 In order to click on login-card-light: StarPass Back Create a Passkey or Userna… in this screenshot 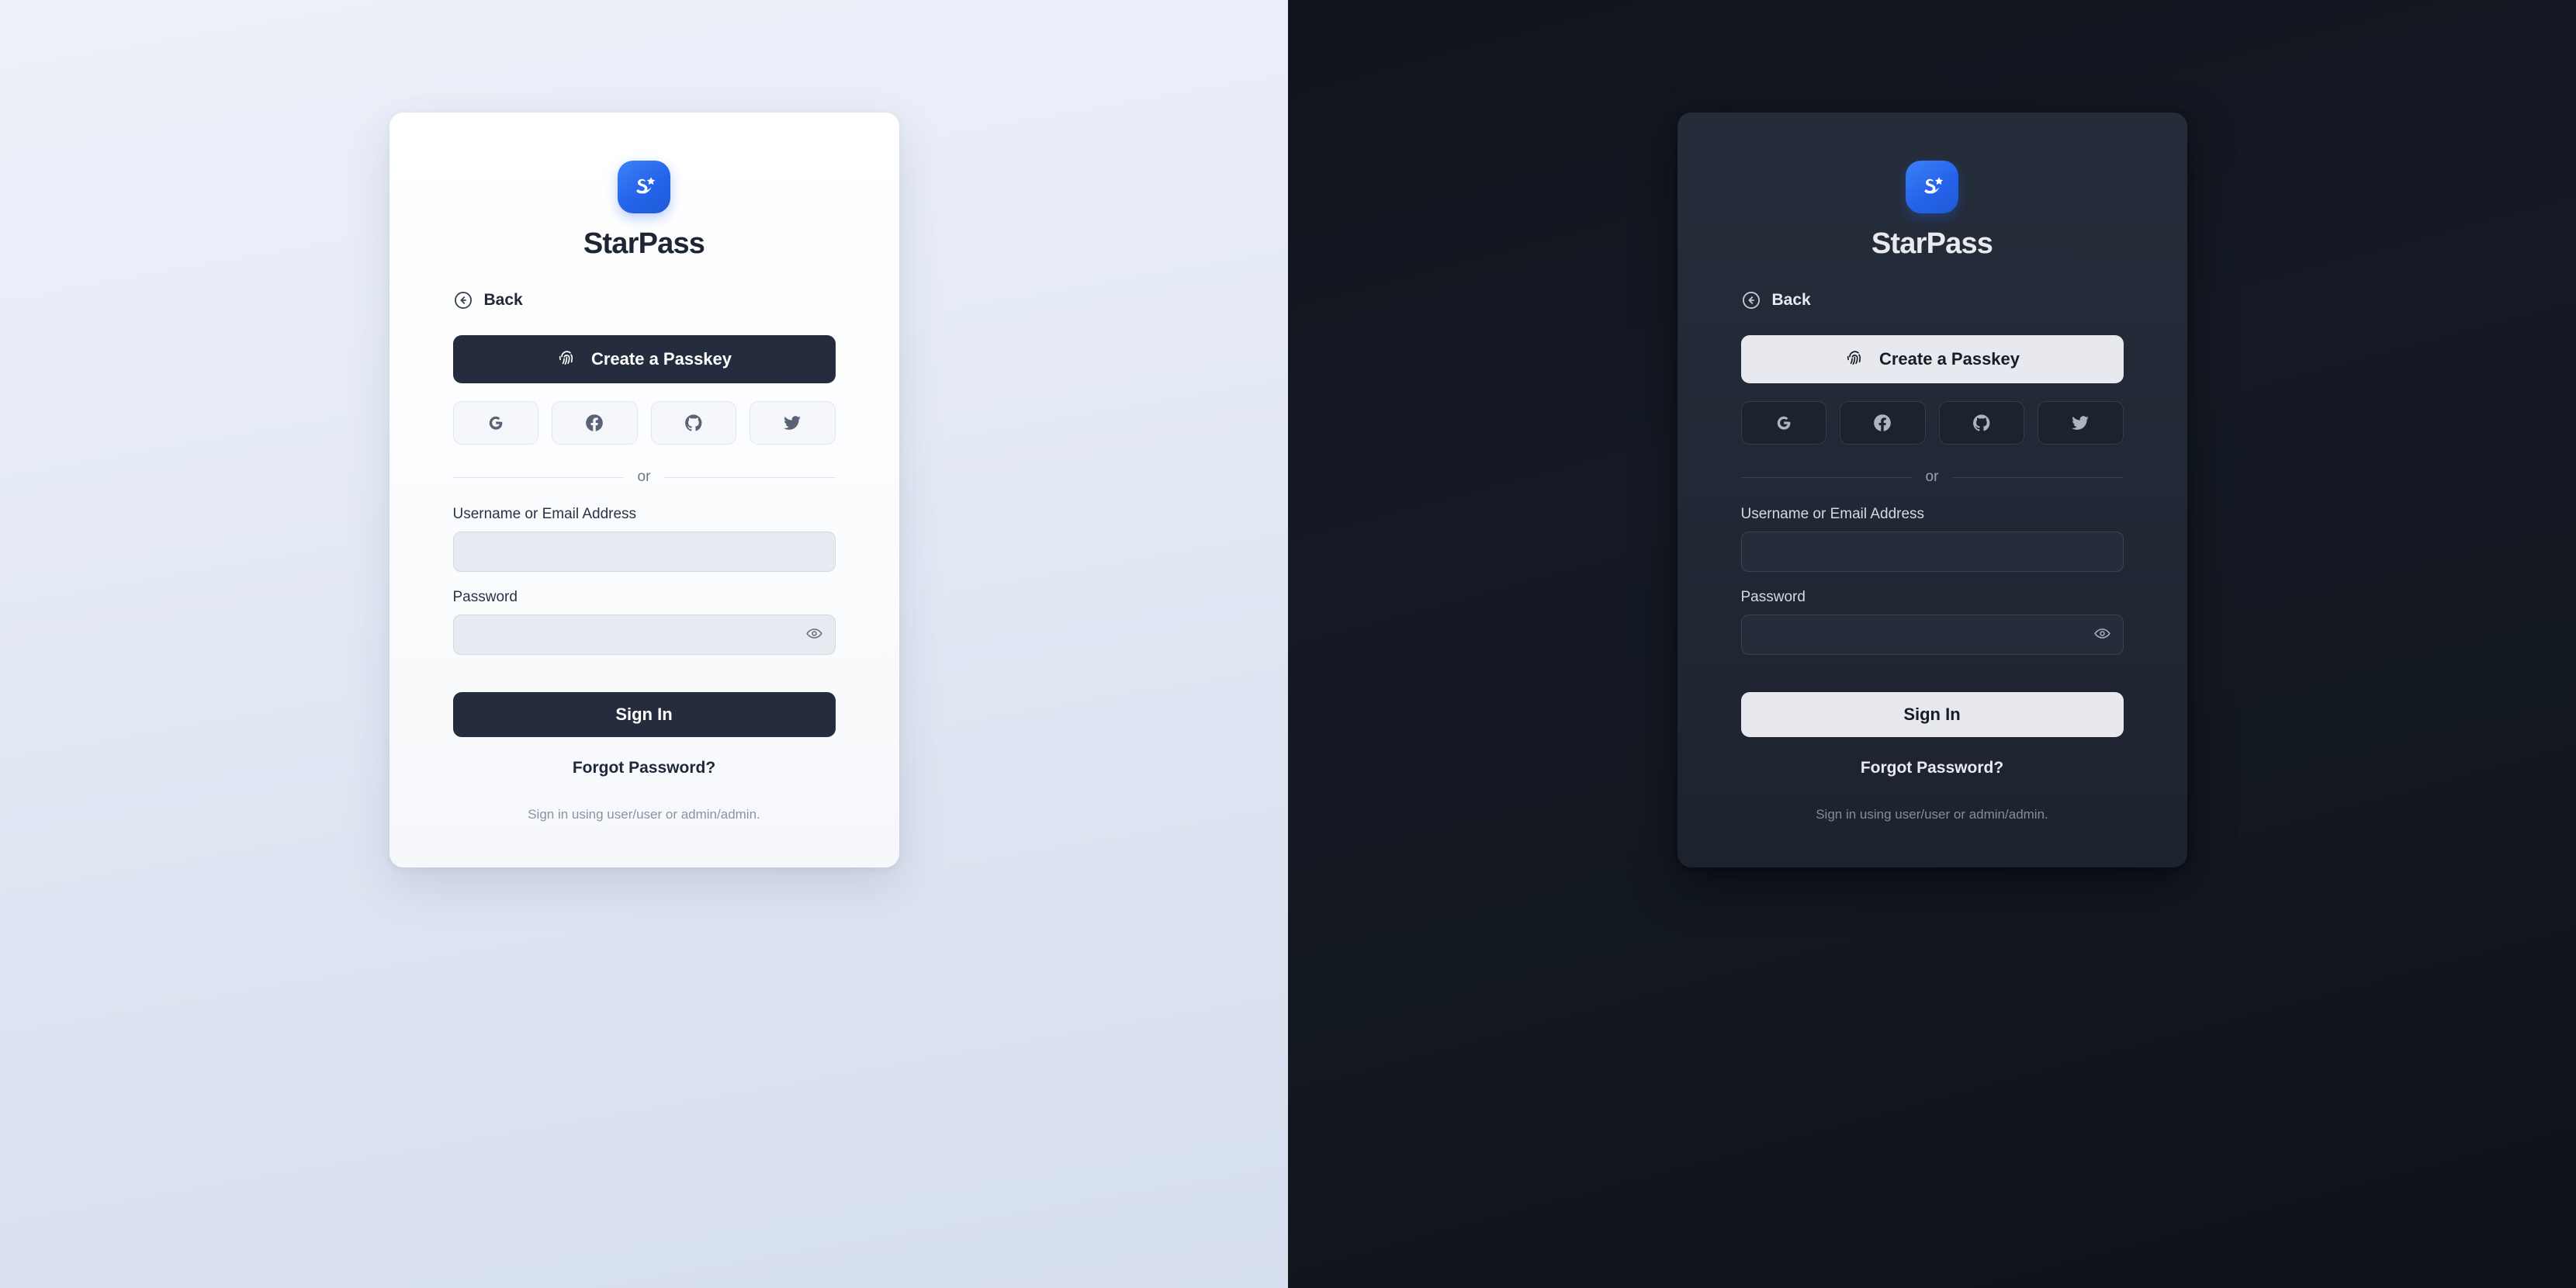, I will do `click(644, 490)`.